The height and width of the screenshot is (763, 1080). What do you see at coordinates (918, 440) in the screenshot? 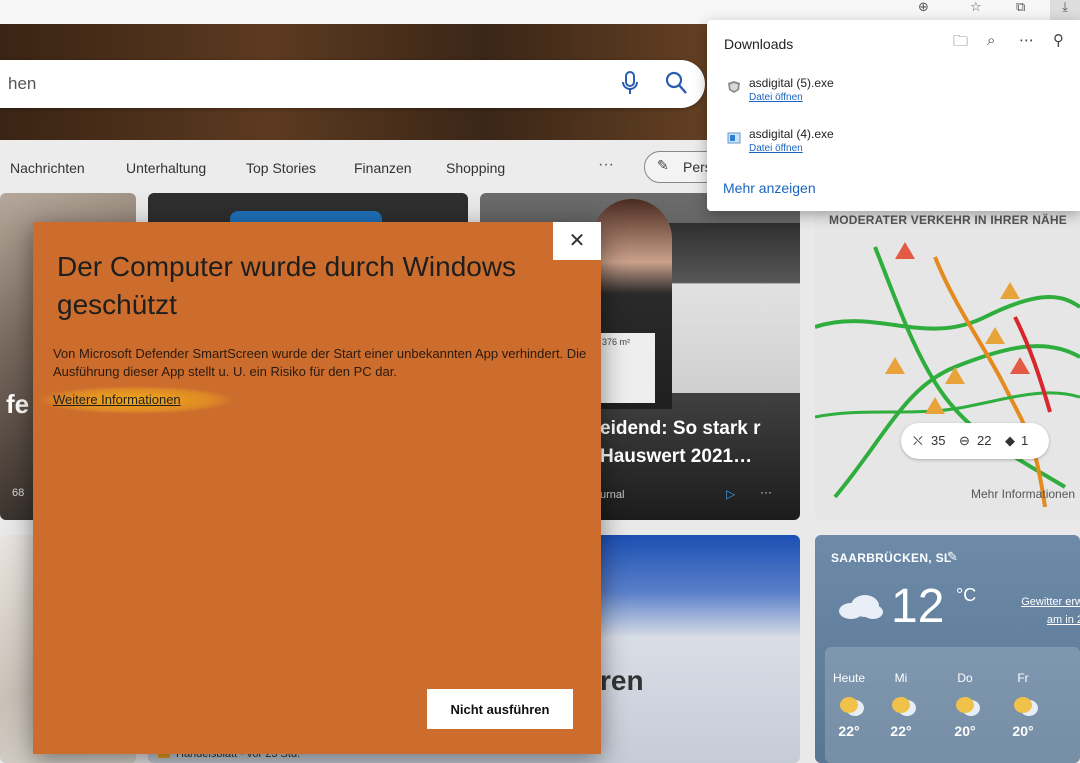
I see `incident-icon: ⛌` at bounding box center [918, 440].